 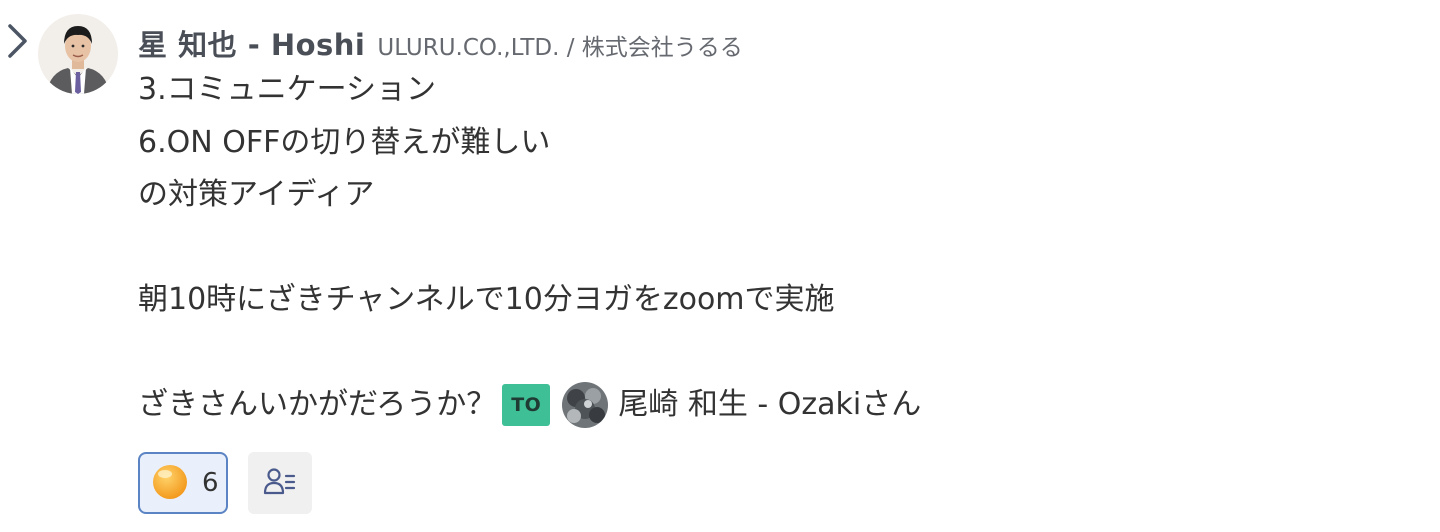 I want to click on reaction-users-button, so click(x=280, y=482).